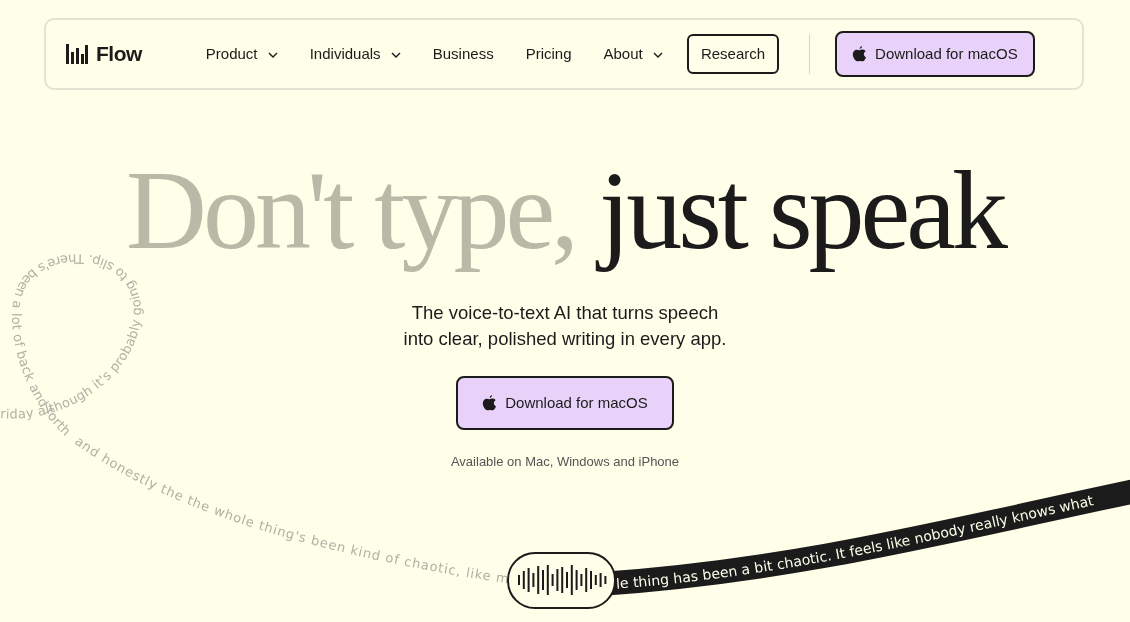 Image resolution: width=1130 pixels, height=622 pixels. What do you see at coordinates (241, 54) in the screenshot?
I see `nav-link: Product` at bounding box center [241, 54].